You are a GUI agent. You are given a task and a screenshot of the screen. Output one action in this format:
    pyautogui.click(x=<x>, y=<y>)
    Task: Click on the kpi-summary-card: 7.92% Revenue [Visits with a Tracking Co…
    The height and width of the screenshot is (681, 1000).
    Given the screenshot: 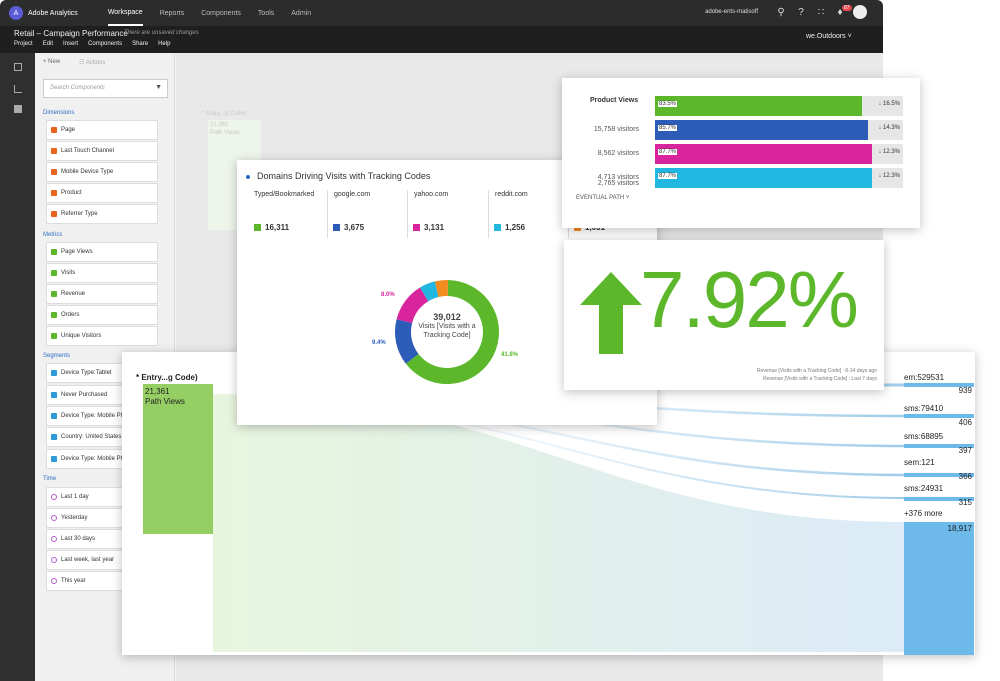 What is the action you would take?
    pyautogui.click(x=724, y=315)
    